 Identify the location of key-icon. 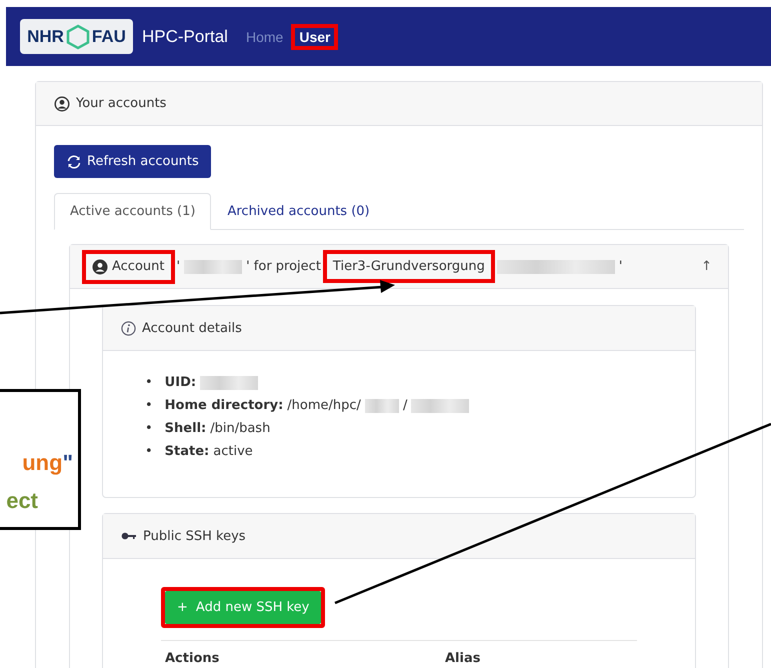
(129, 536).